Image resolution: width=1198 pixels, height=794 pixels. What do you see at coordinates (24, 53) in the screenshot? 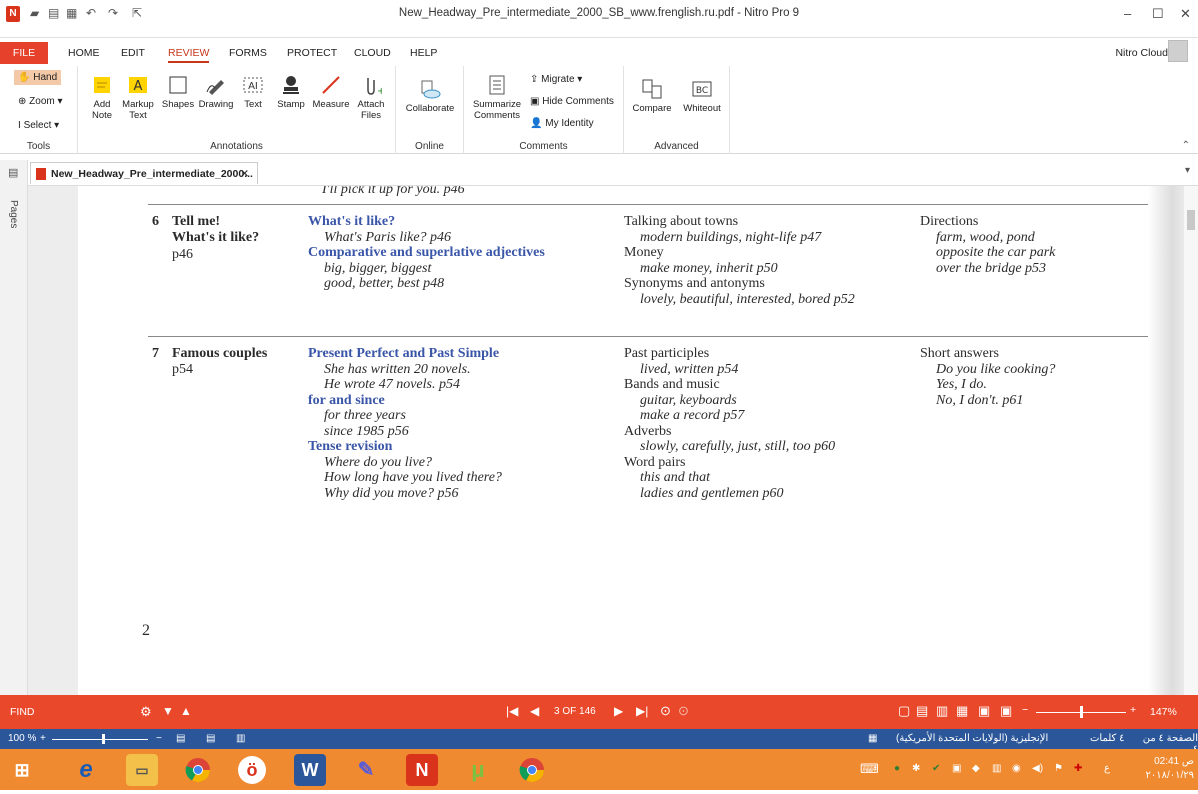
I see `tab-file: FILE` at bounding box center [24, 53].